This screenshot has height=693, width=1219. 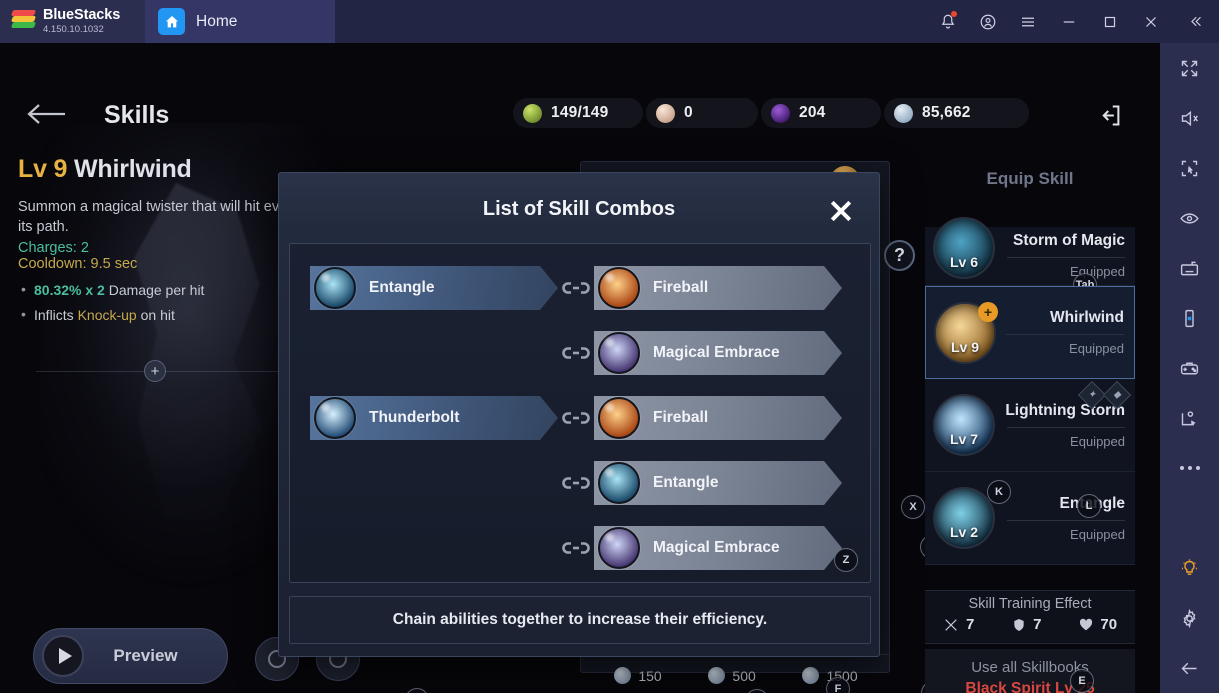 I want to click on combo-chevron-source: Entangle, so click(x=434, y=288).